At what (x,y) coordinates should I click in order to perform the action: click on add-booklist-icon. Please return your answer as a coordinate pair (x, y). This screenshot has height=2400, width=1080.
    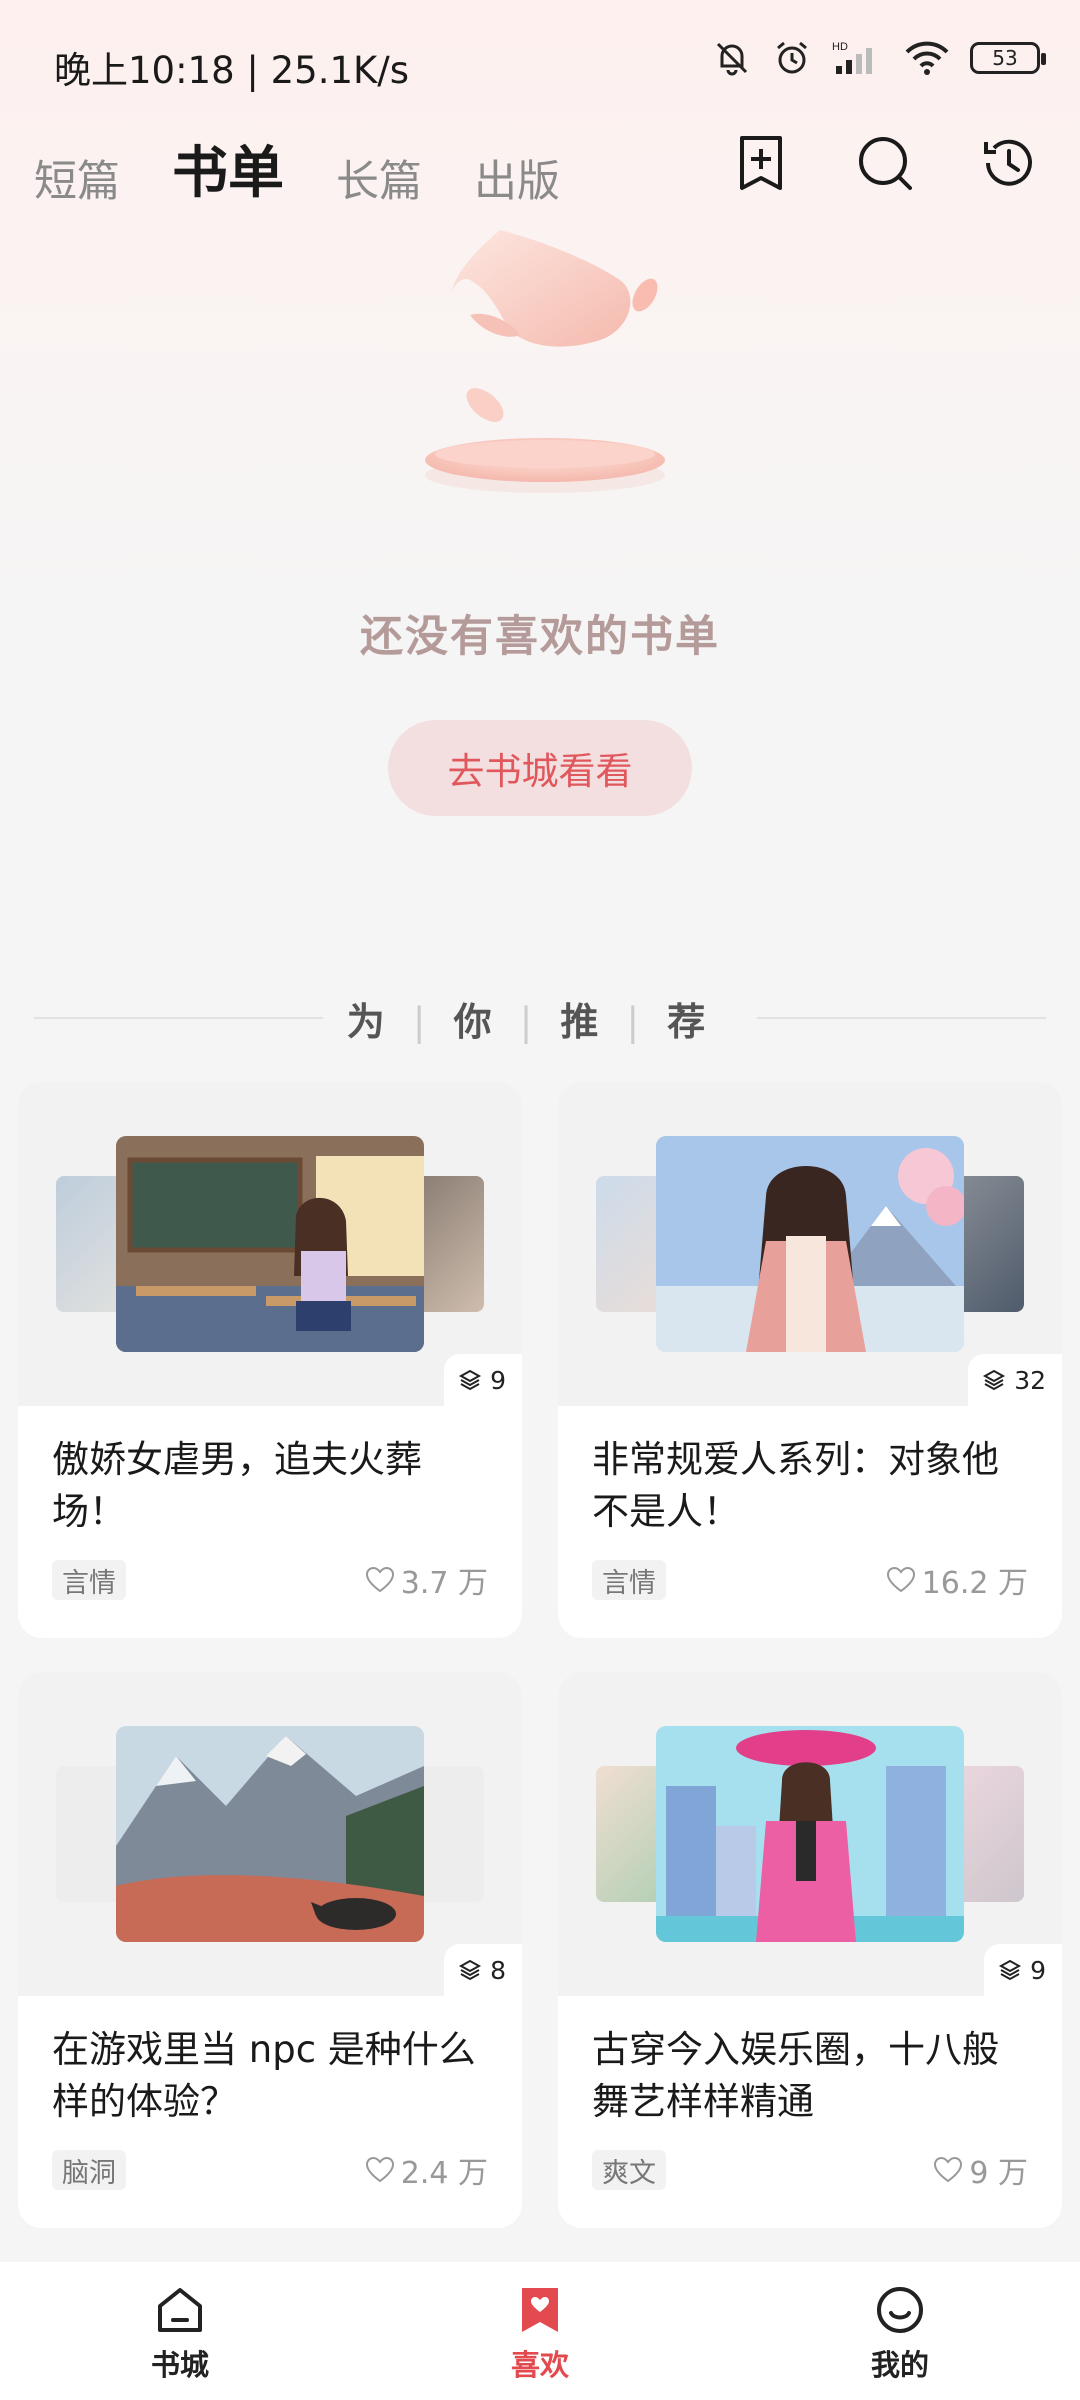
    Looking at the image, I should click on (761, 163).